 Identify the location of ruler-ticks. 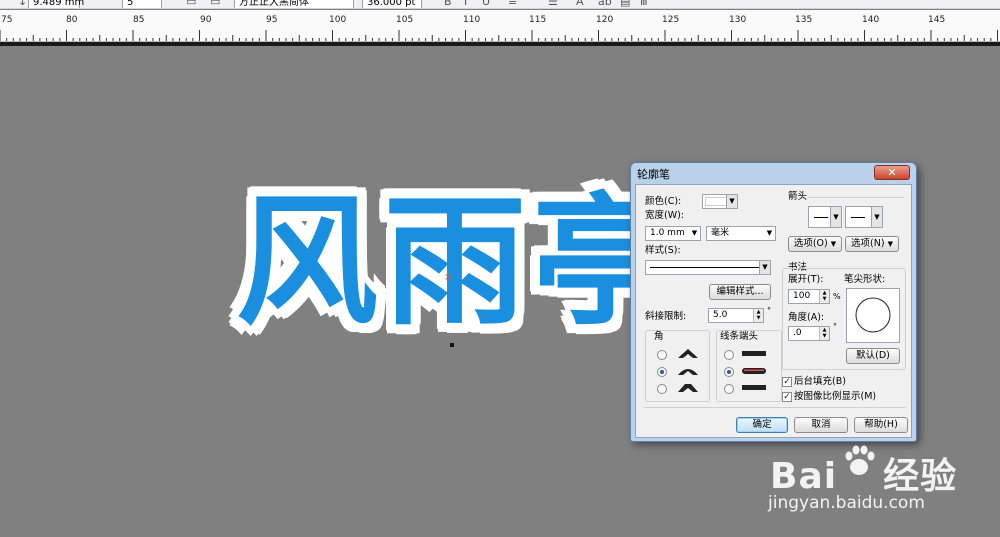
(499, 35).